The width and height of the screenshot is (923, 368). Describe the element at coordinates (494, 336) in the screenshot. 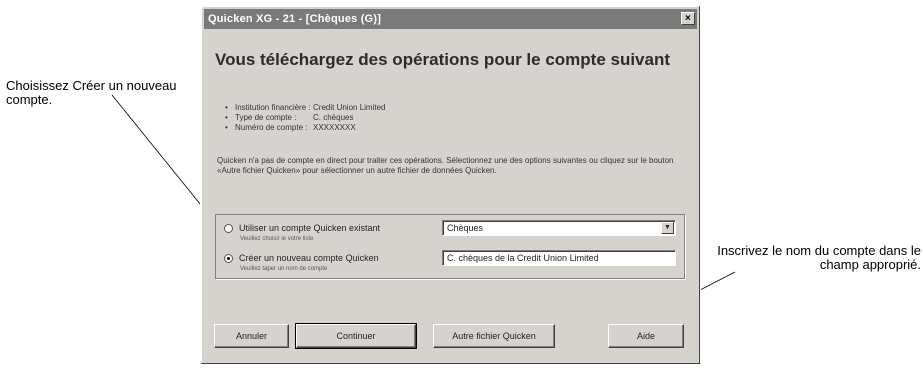

I see `other-quicken-file-button: Autre fichier Quicken` at that location.